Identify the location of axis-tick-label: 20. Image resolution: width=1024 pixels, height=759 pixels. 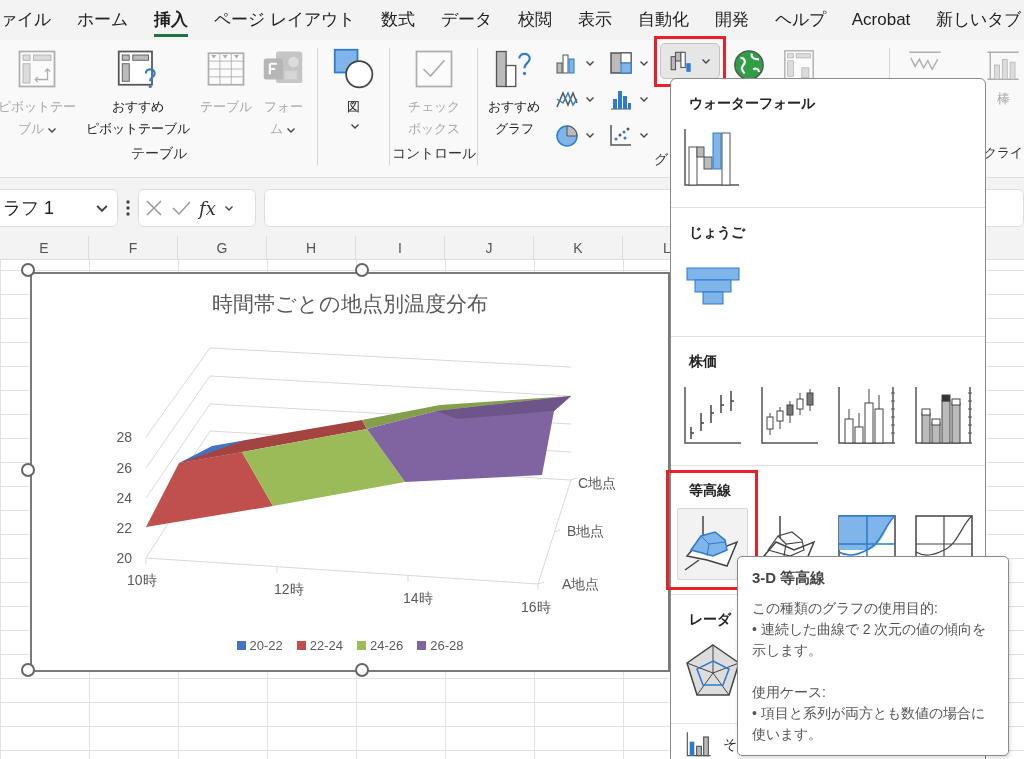
(124, 558).